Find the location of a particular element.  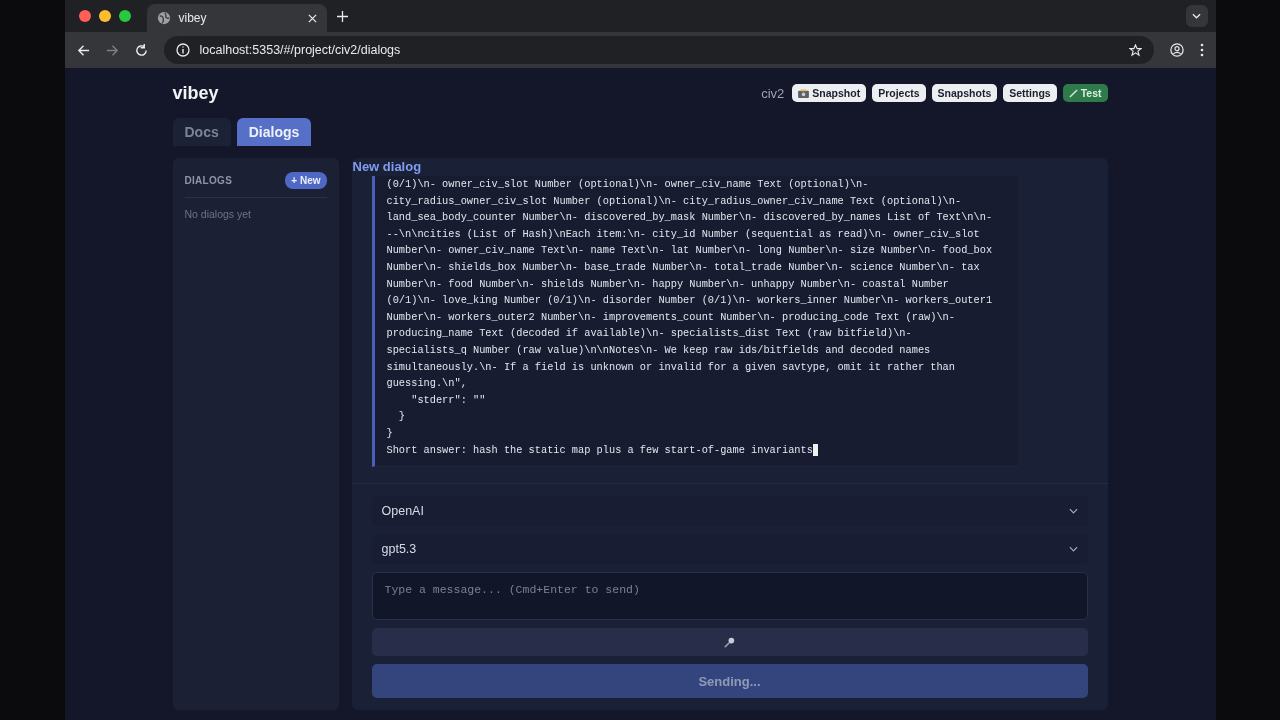

message-field: Type a message... (Cmd+Enter to send) is located at coordinates (729, 596).